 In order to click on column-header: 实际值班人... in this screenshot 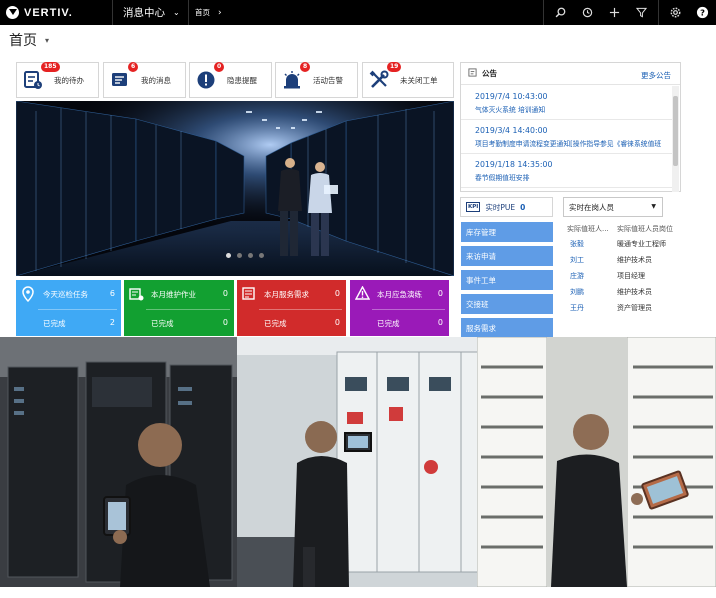, I will do `click(592, 229)`.